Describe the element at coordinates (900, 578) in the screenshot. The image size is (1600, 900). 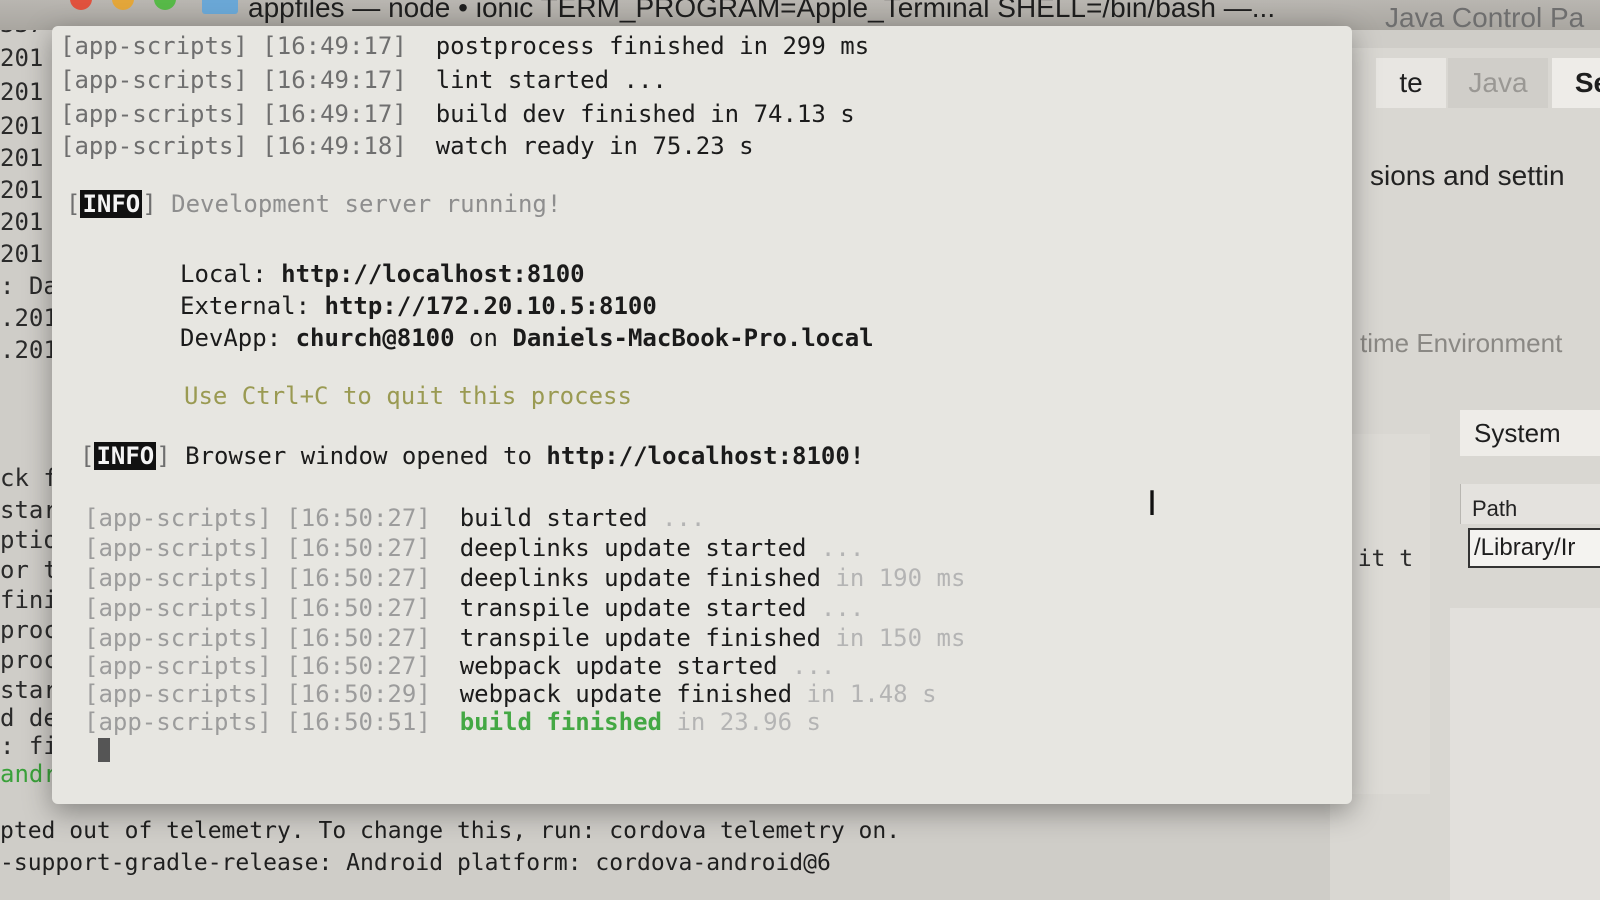
I see `log-extra: in 190 ms` at that location.